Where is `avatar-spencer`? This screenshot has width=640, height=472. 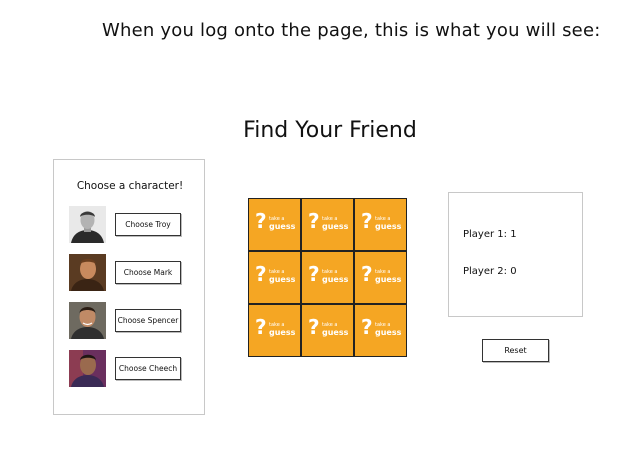
avatar-spencer is located at coordinates (87, 320).